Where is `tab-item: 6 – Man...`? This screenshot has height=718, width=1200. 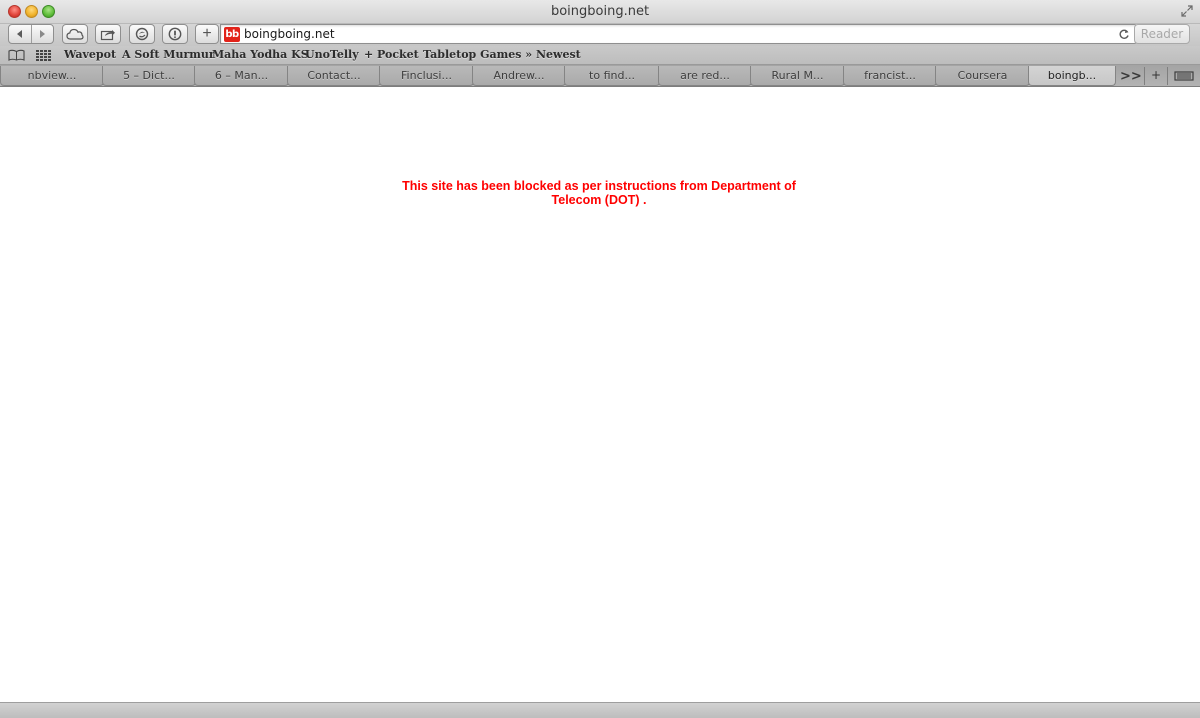
tab-item: 6 – Man... is located at coordinates (241, 76).